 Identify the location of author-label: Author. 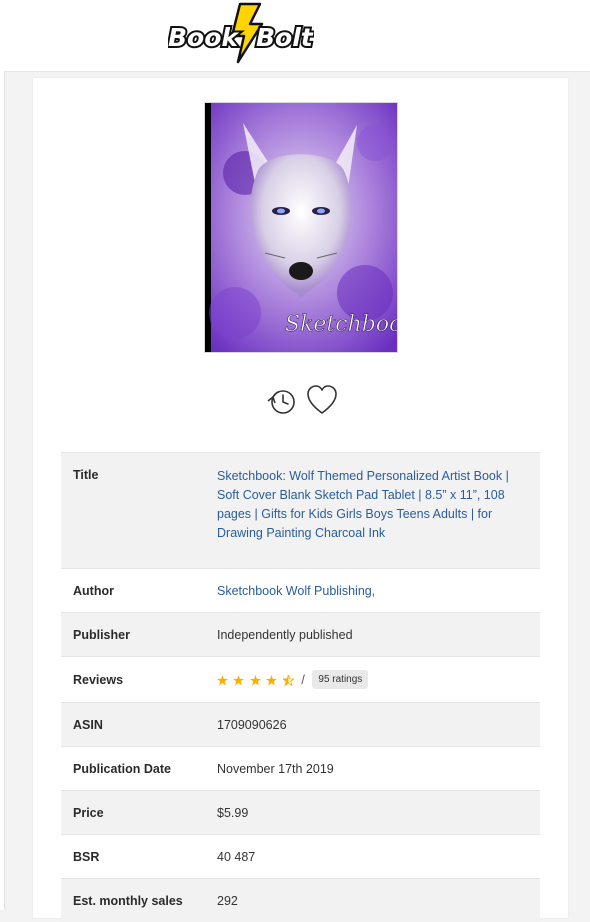
(133, 591).